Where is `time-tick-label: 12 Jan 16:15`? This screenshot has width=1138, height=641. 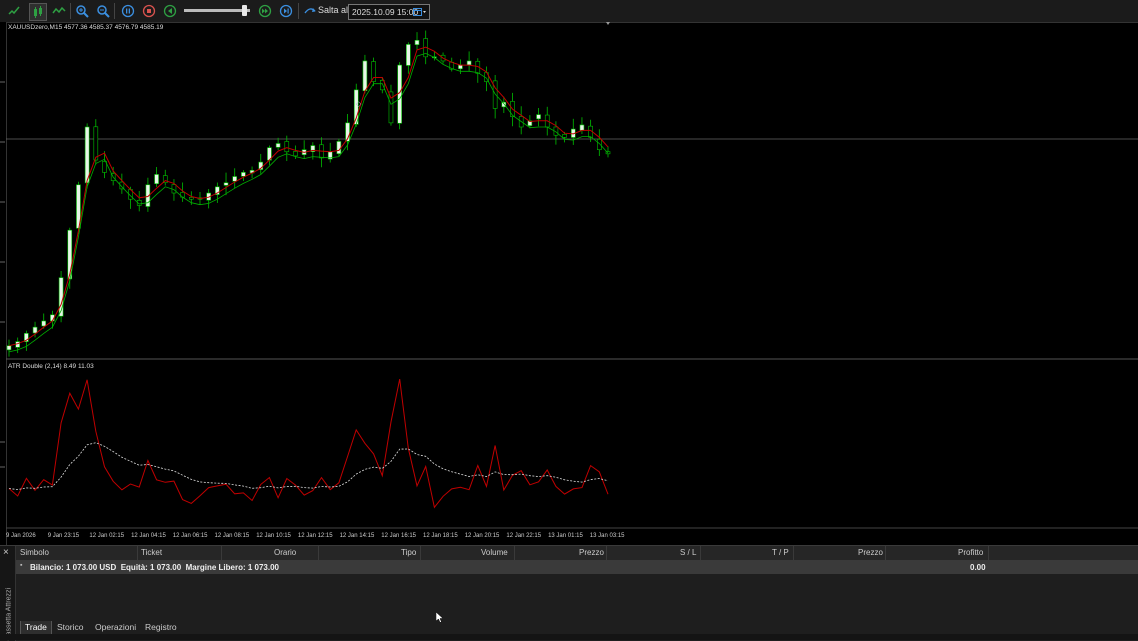
time-tick-label: 12 Jan 16:15 is located at coordinates (398, 536).